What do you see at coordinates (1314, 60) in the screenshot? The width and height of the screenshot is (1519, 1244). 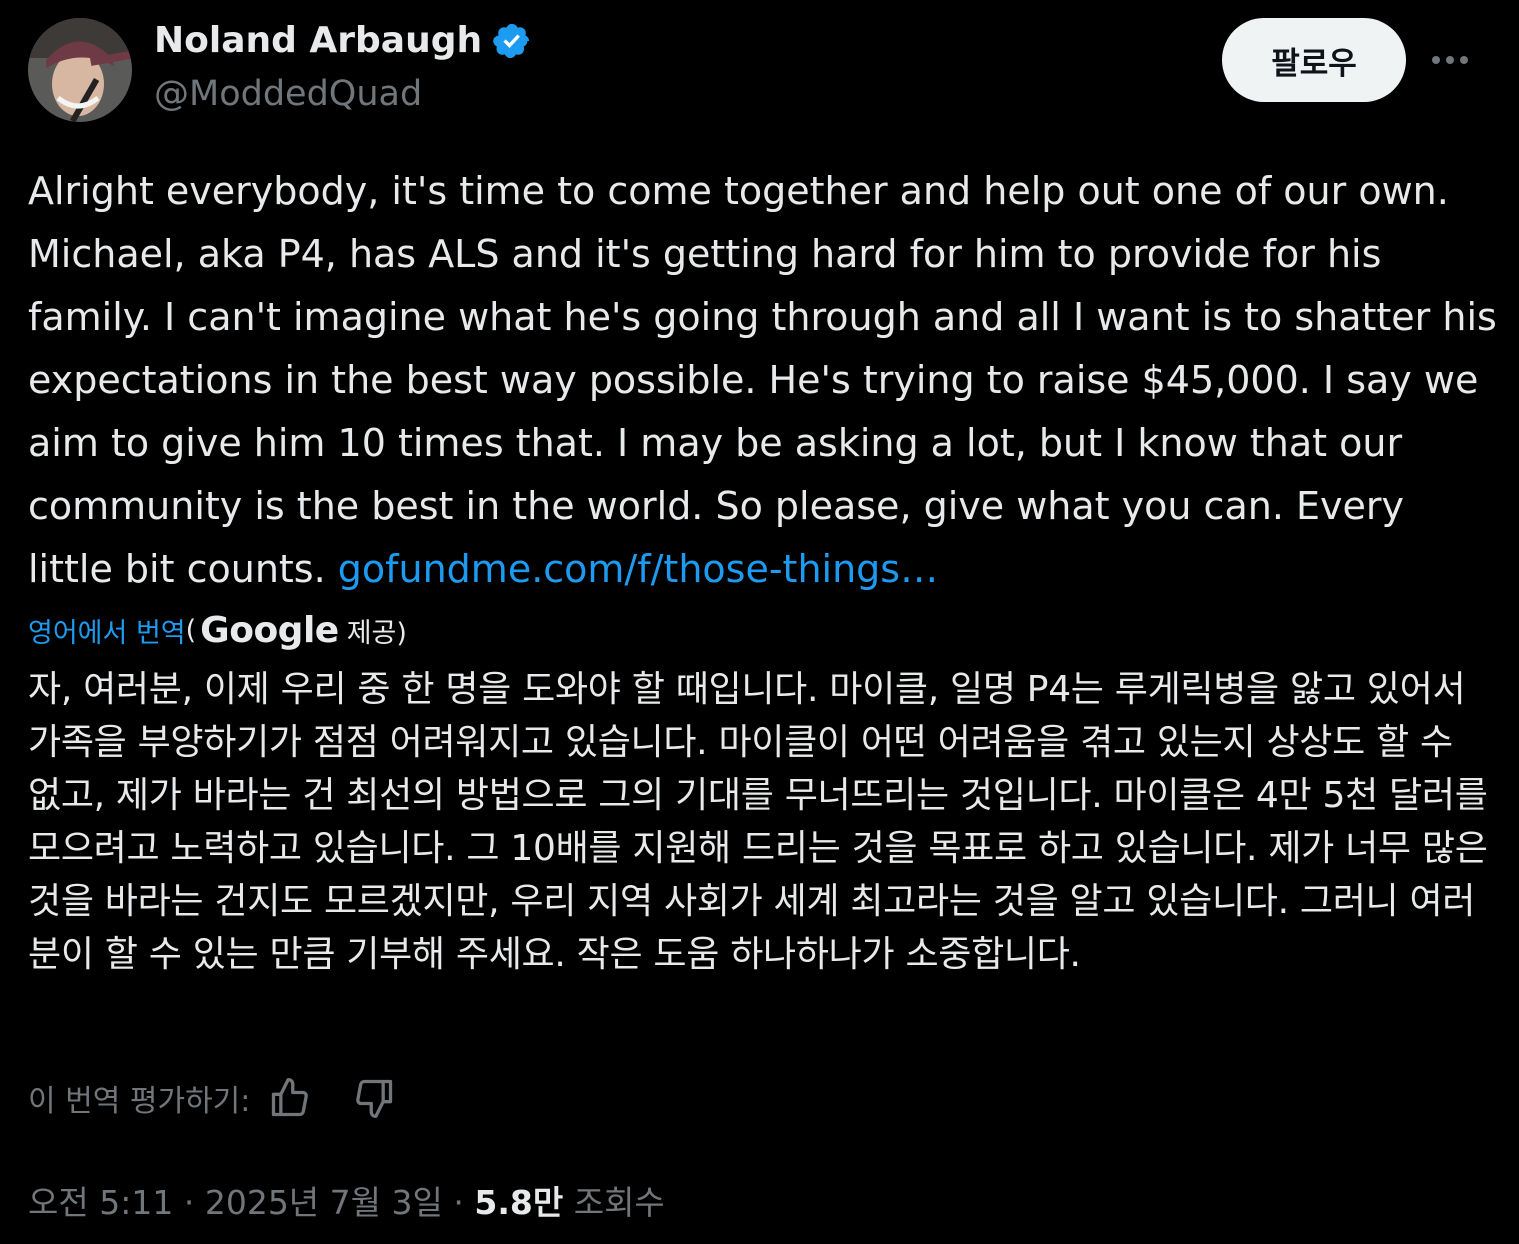 I see `follow-button: 팔로우` at bounding box center [1314, 60].